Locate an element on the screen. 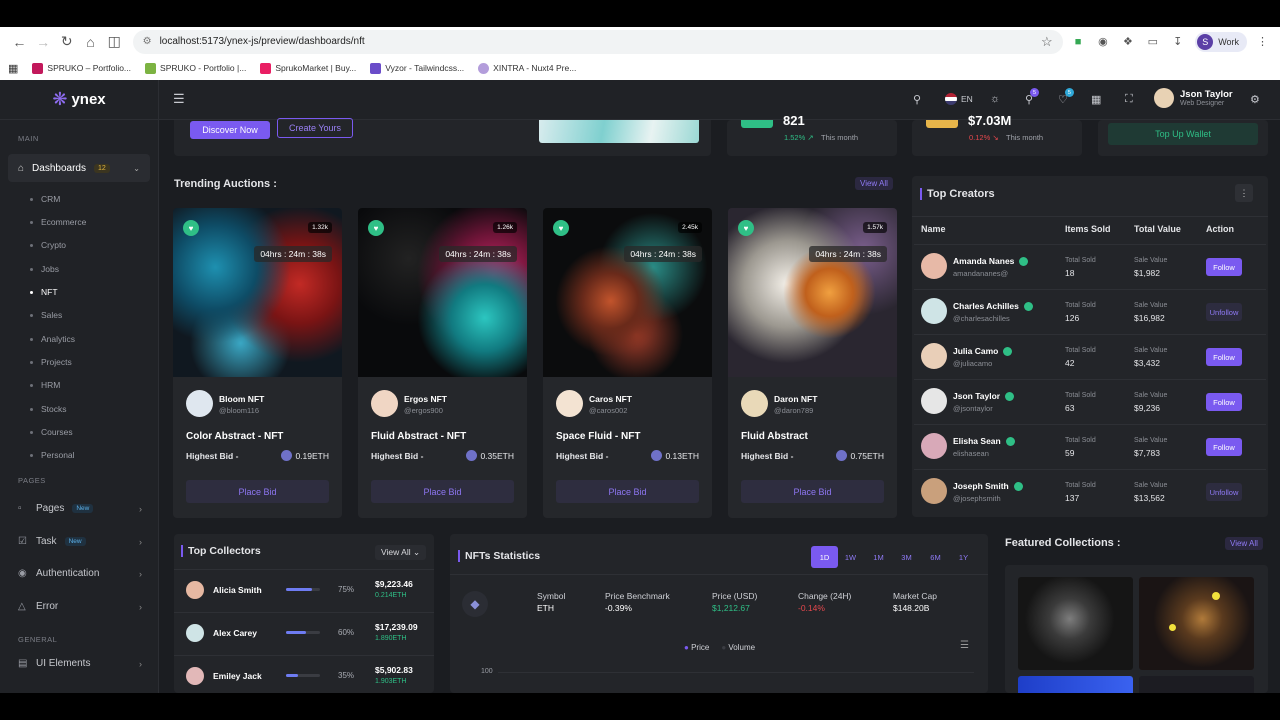  nft-title: Fluid Abstract is located at coordinates (774, 436).